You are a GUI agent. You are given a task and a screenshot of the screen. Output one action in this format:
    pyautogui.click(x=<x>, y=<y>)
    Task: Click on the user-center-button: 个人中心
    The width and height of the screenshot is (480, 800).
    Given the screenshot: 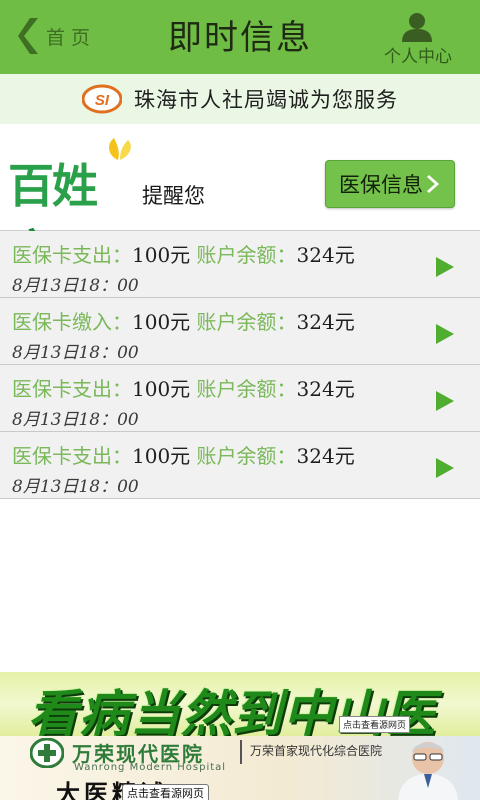 What is the action you would take?
    pyautogui.click(x=418, y=40)
    